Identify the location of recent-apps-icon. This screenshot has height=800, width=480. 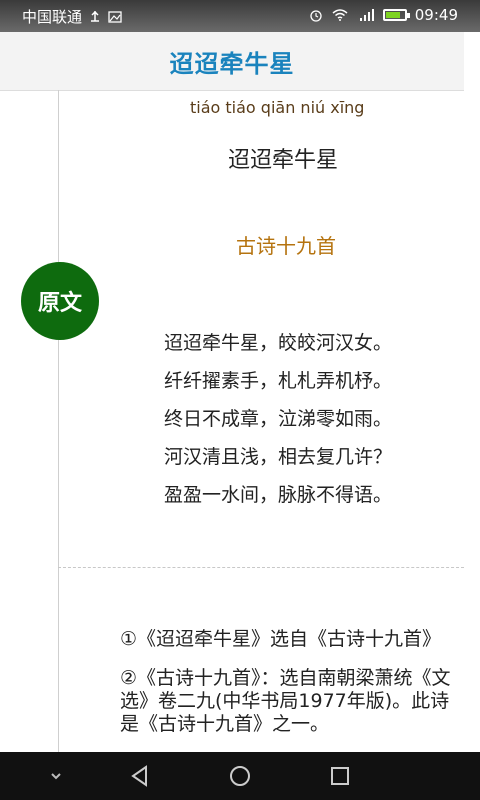
(340, 776).